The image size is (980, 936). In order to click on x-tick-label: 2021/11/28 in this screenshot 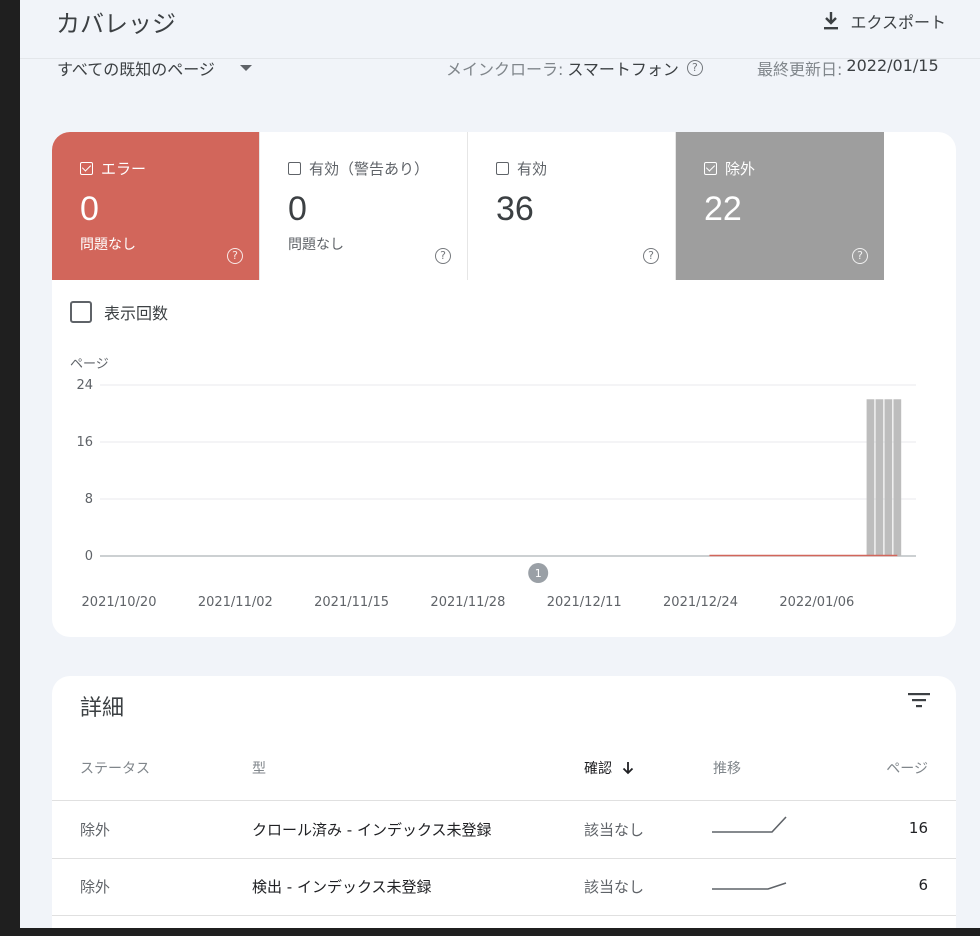, I will do `click(467, 602)`.